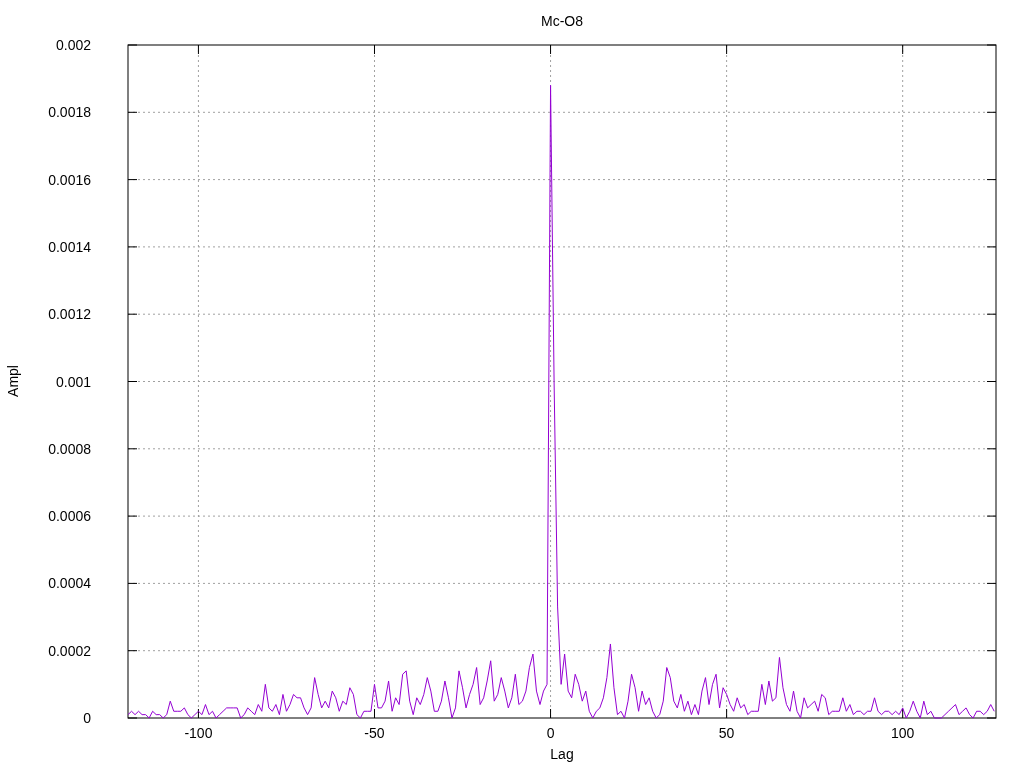 The width and height of the screenshot is (1024, 768). I want to click on tick-label: 0.0016, so click(69, 179).